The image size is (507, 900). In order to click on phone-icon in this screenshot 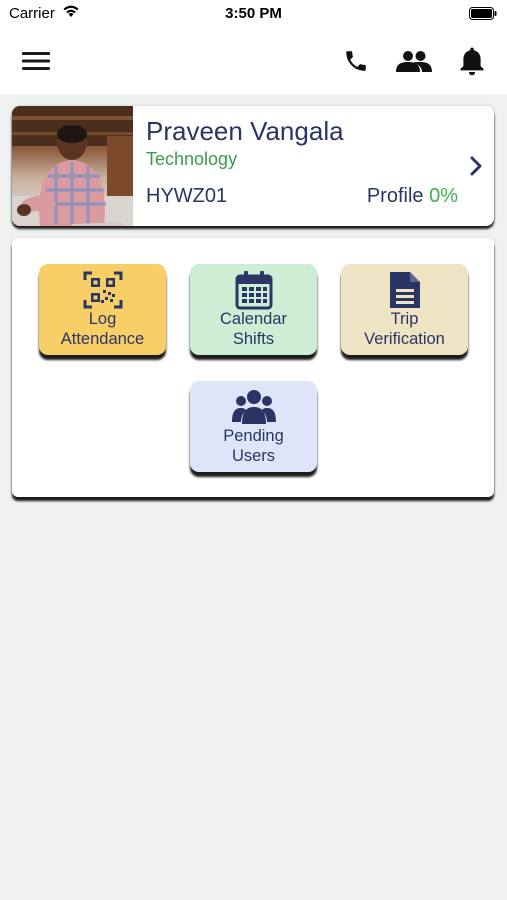, I will do `click(356, 61)`.